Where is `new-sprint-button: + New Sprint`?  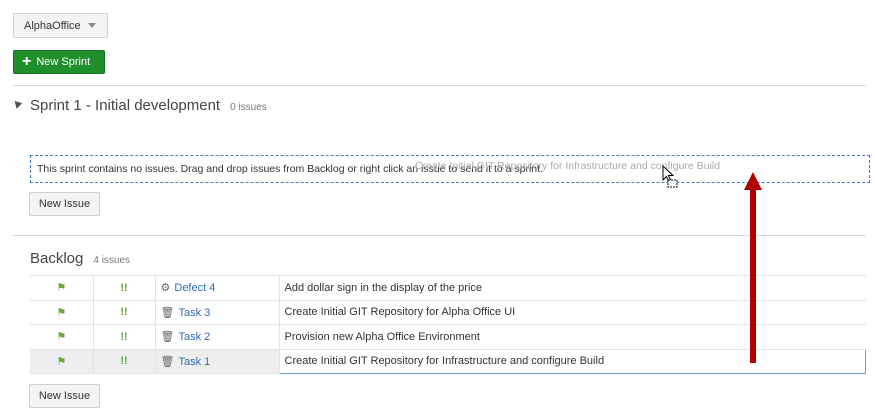 new-sprint-button: + New Sprint is located at coordinates (59, 62).